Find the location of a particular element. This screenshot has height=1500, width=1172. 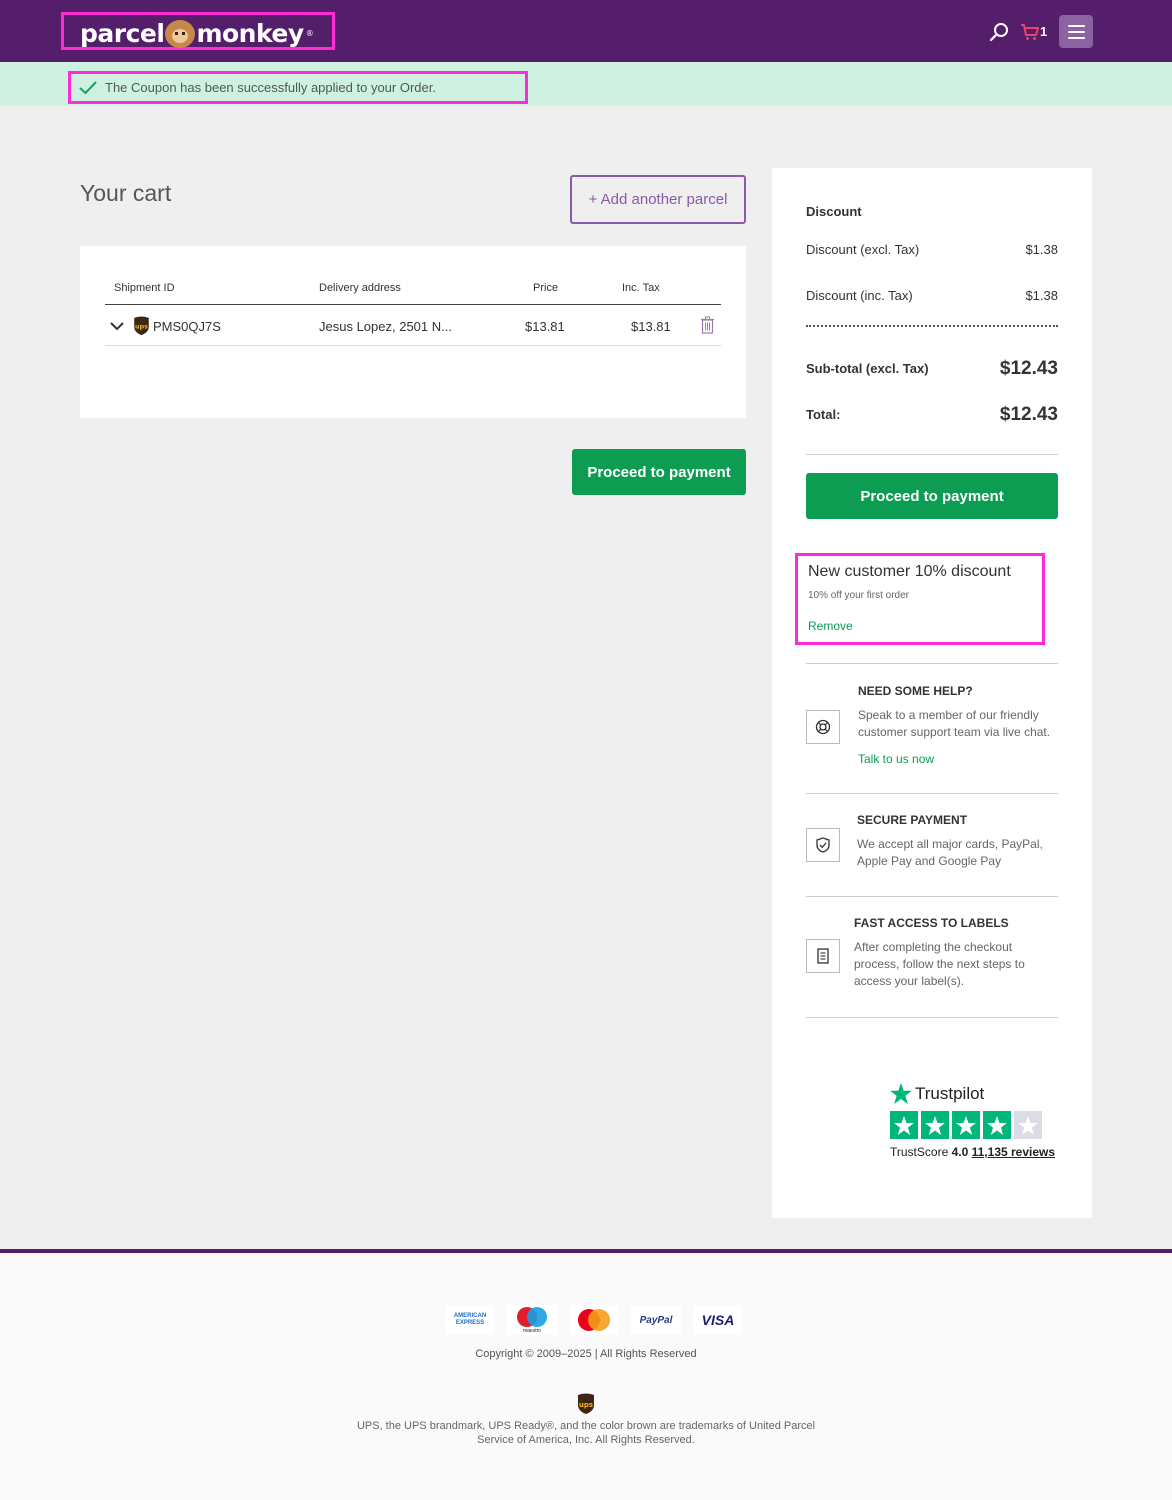

dotted-divider is located at coordinates (932, 326).